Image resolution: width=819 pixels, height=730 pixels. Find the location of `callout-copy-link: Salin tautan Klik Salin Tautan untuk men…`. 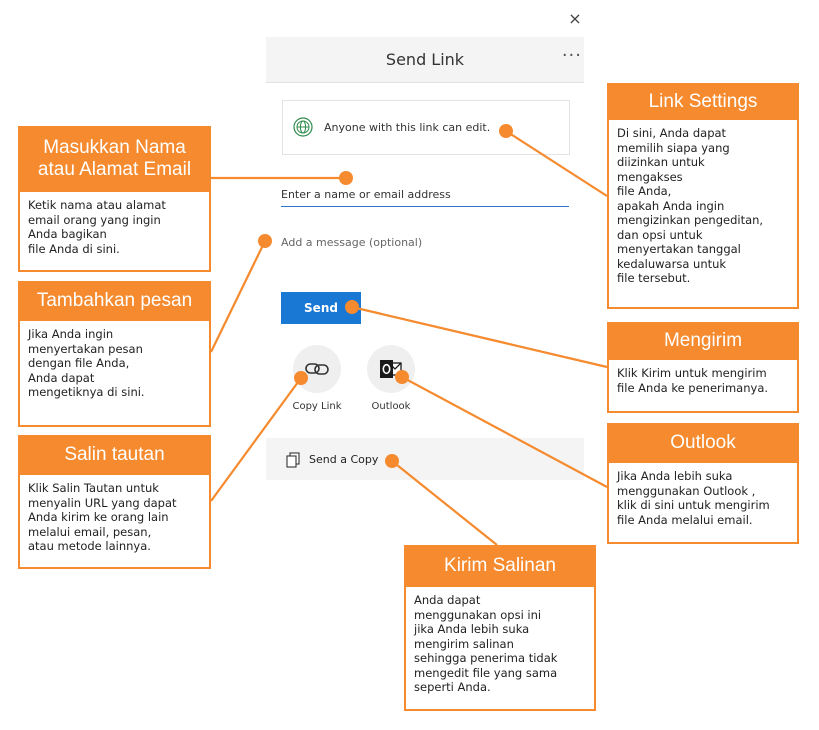

callout-copy-link: Salin tautan Klik Salin Tautan untuk men… is located at coordinates (114, 502).